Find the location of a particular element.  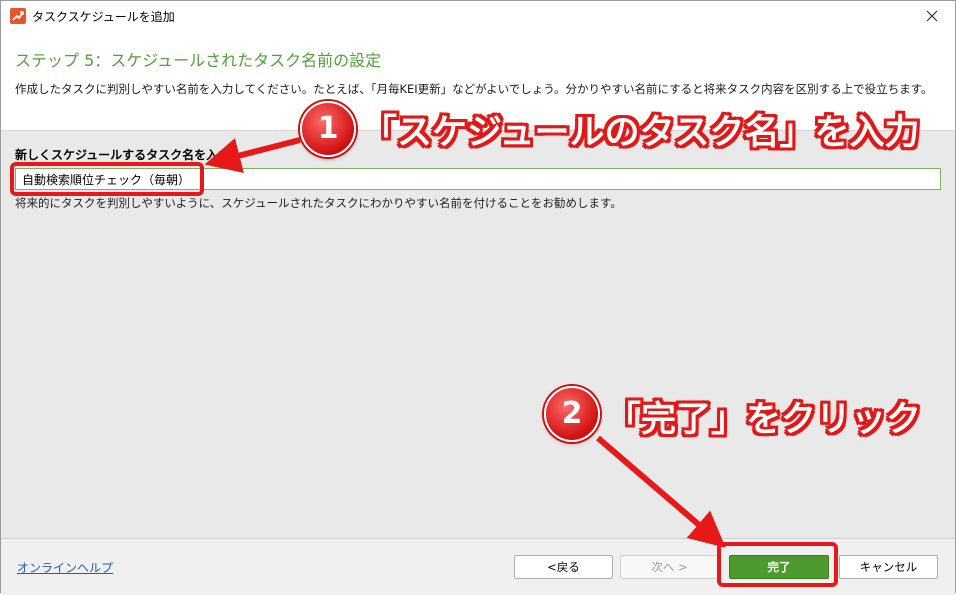

window-title: タスクスケジュールを追加 is located at coordinates (103, 17).